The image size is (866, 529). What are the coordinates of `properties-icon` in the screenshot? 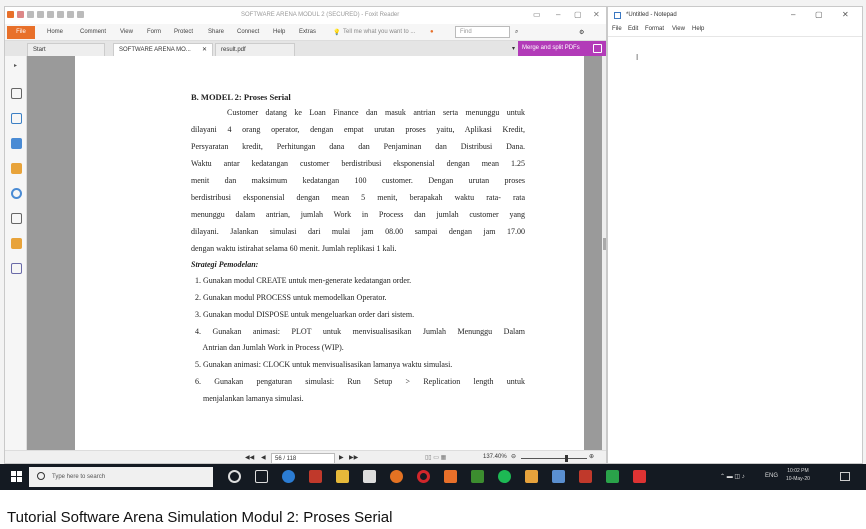 It's located at (16, 268).